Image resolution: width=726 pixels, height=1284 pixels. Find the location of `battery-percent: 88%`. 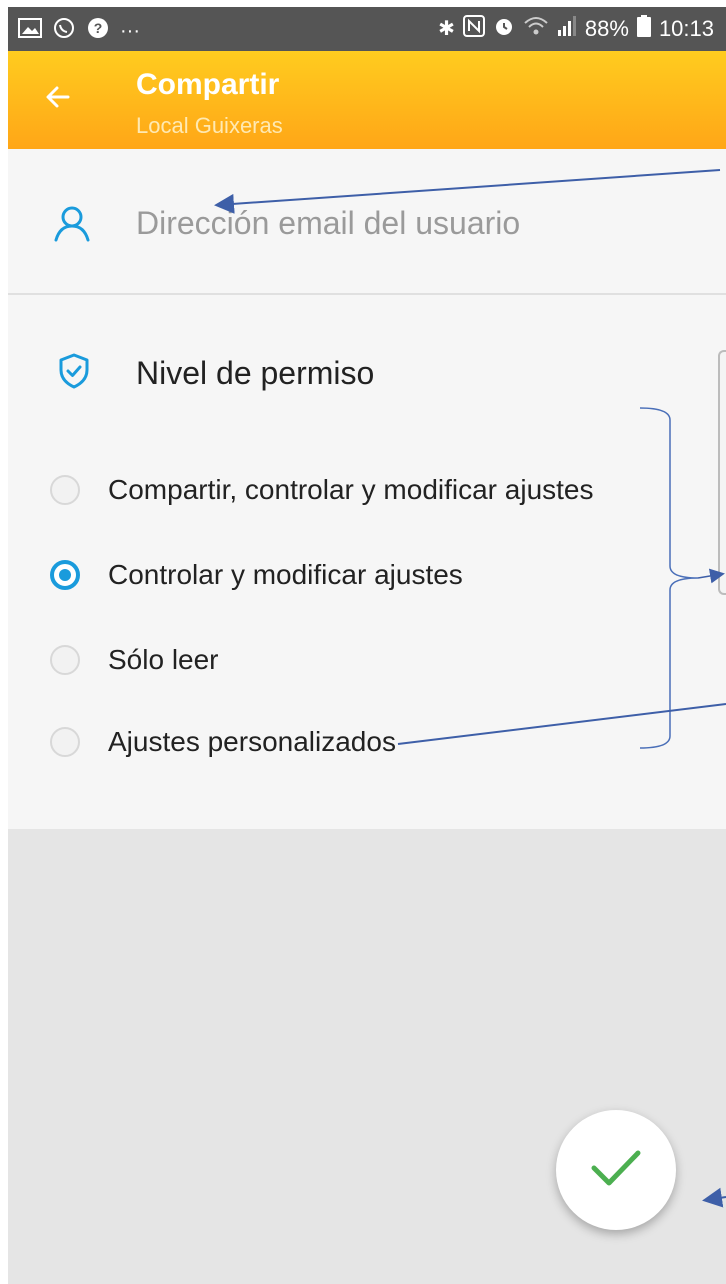

battery-percent: 88% is located at coordinates (606, 28).